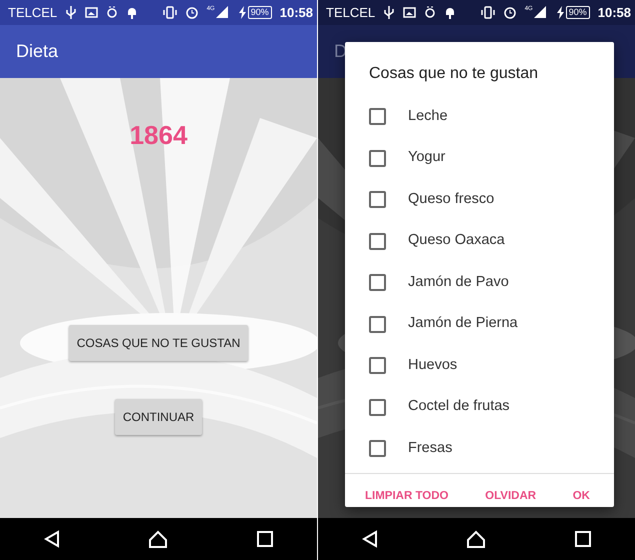 The height and width of the screenshot is (560, 635). What do you see at coordinates (456, 240) in the screenshot?
I see `checkbox-label: Queso Oaxaca` at bounding box center [456, 240].